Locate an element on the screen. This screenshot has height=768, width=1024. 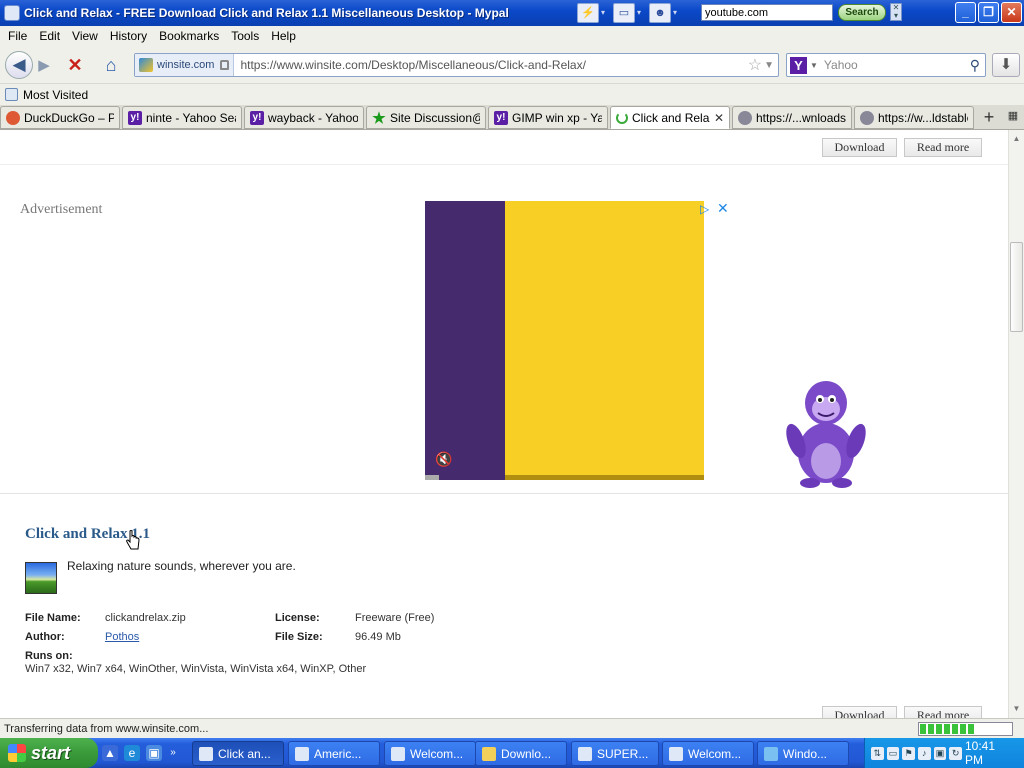
menu-bookmarks: Bookmarks is located at coordinates (190, 36).